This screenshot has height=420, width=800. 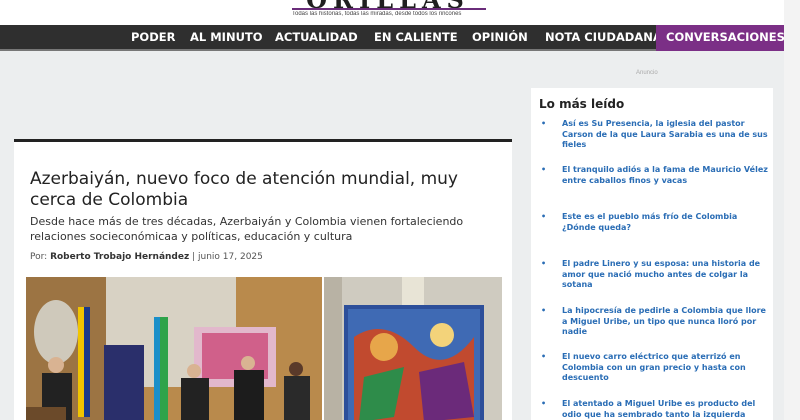 What do you see at coordinates (230, 257) in the screenshot?
I see `publish-date: junio 17, 2025` at bounding box center [230, 257].